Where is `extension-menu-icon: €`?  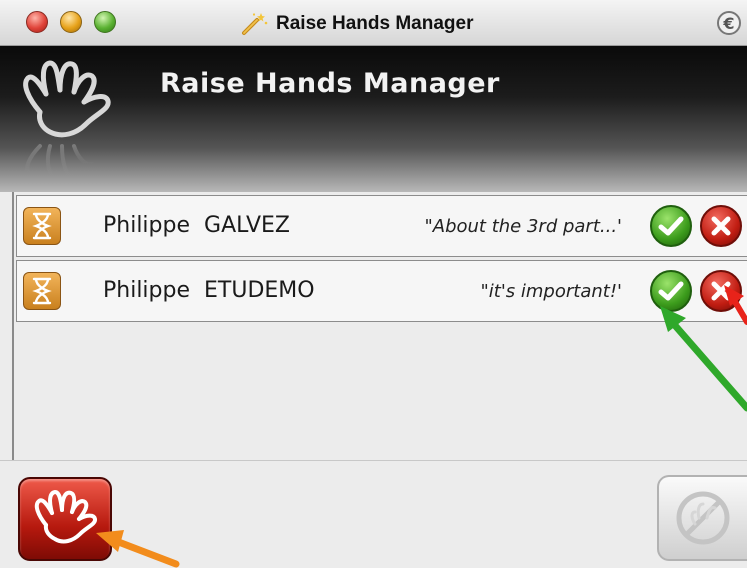
extension-menu-icon: € is located at coordinates (729, 23).